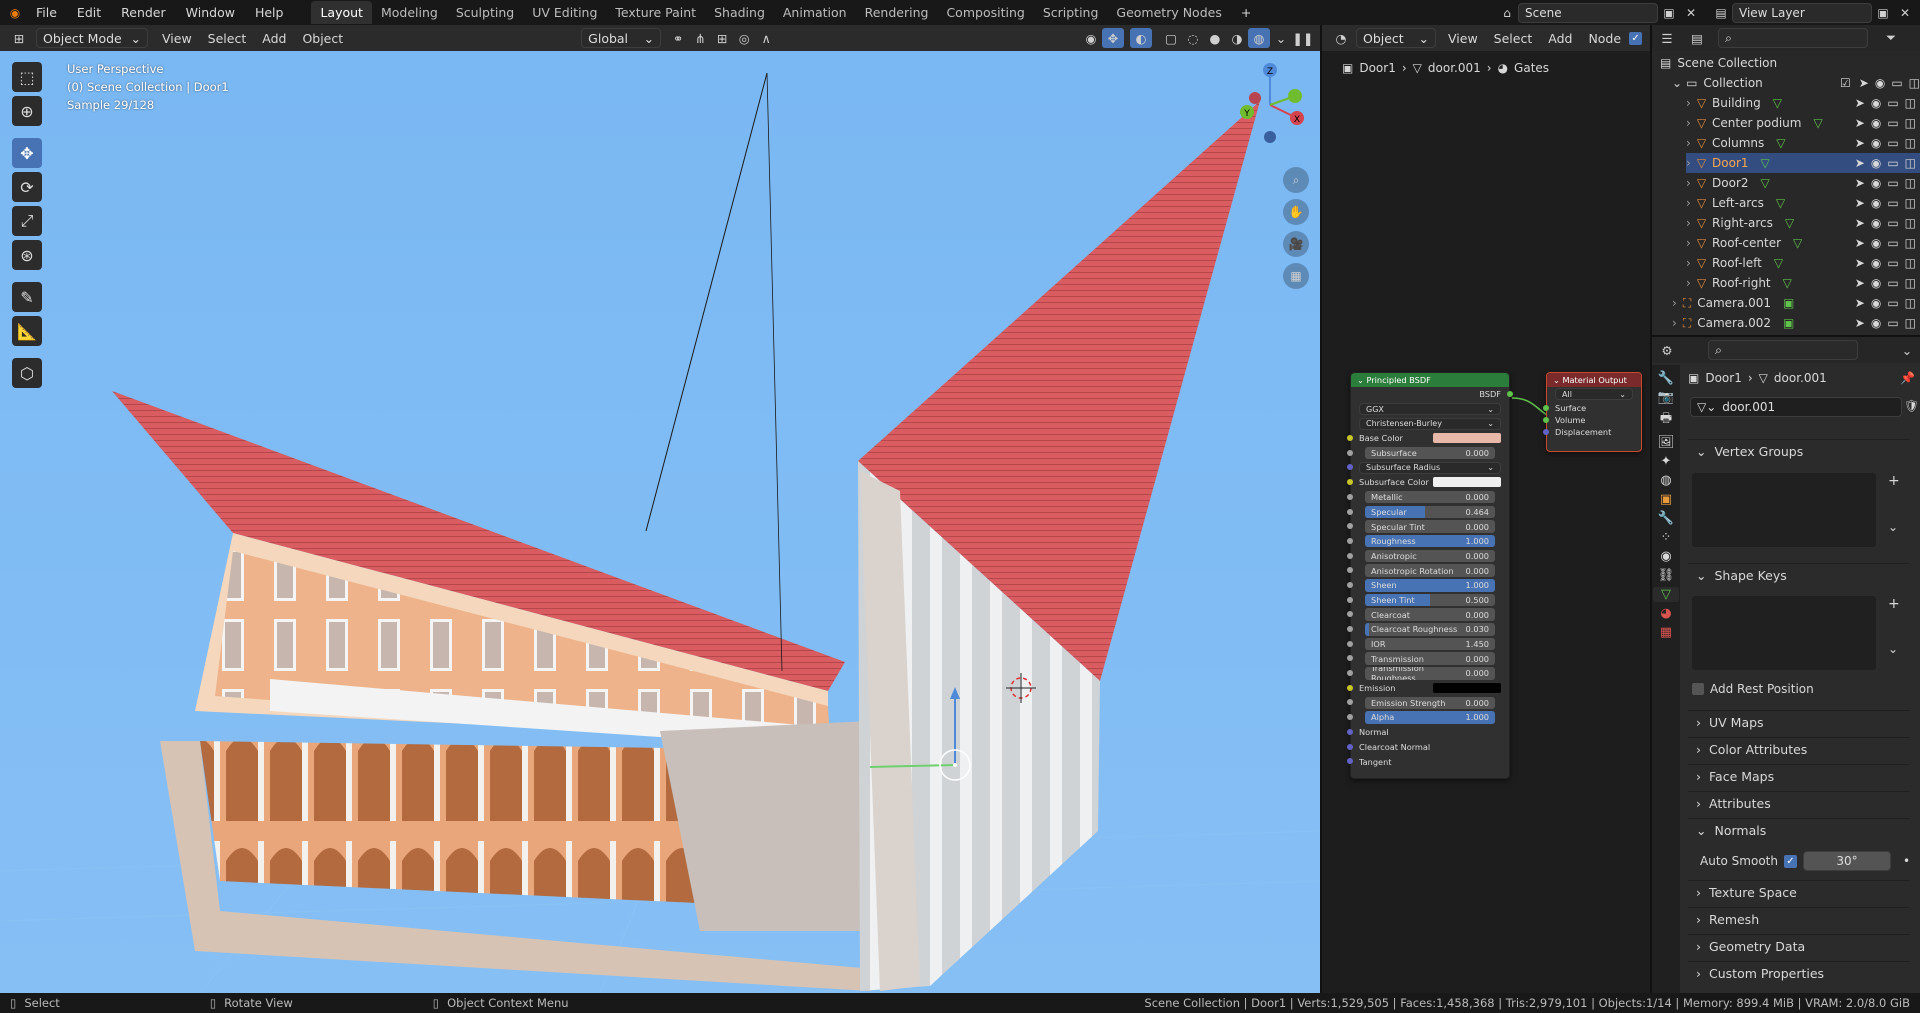 This screenshot has height=1013, width=1920. Describe the element at coordinates (1666, 575) in the screenshot. I see `constraints-tab-icon: ⛓` at that location.